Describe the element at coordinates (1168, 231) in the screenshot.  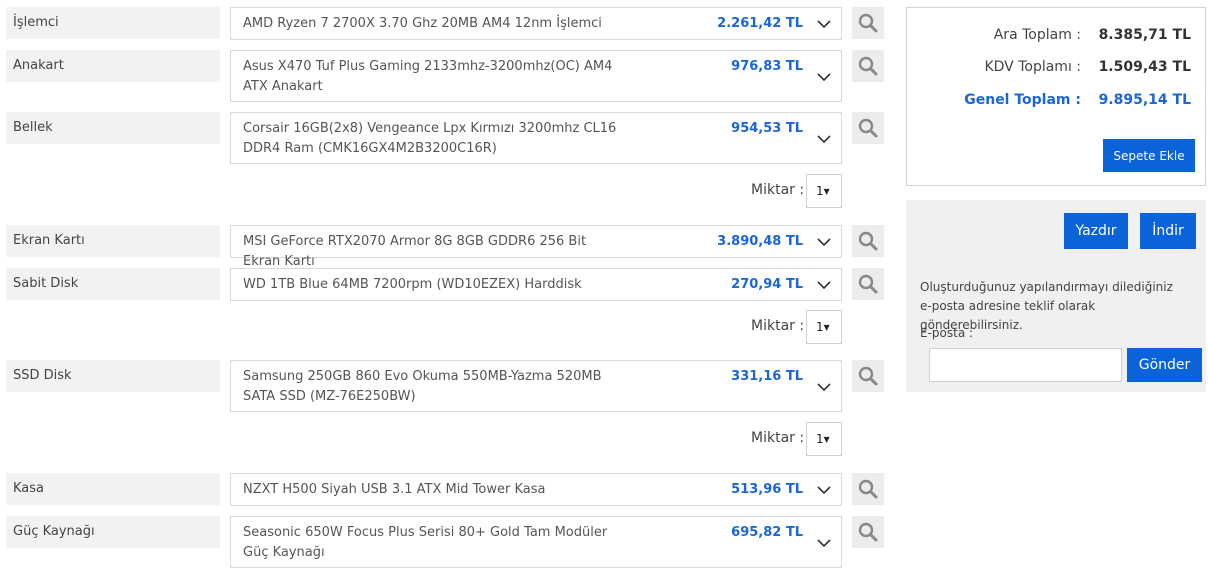
I see `download-button: İndir` at that location.